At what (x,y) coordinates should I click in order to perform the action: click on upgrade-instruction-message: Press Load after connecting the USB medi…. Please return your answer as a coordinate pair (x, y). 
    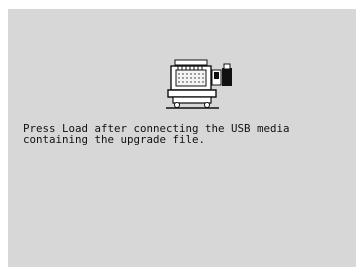
    Looking at the image, I should click on (156, 134).